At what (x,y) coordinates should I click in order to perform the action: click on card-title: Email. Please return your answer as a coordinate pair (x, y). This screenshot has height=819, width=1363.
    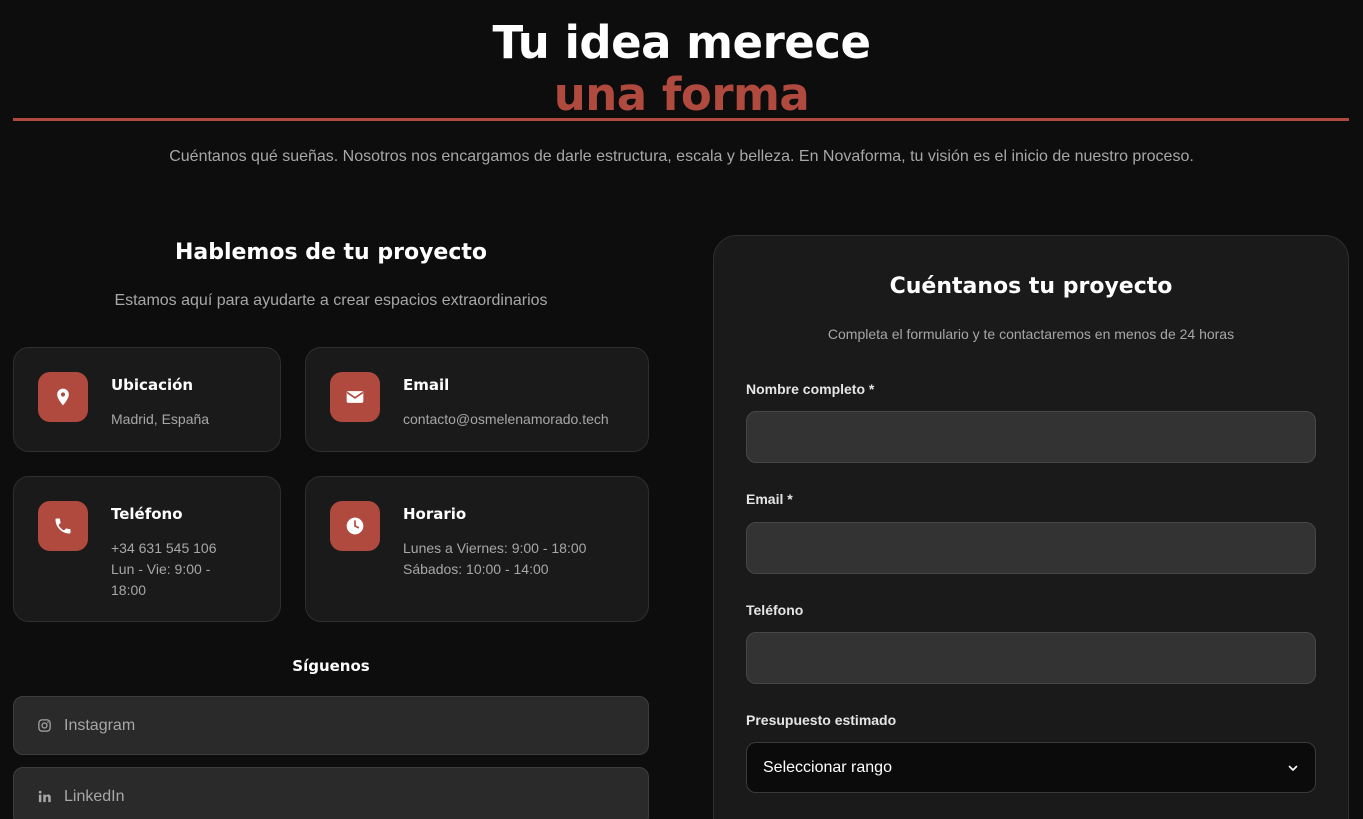
    Looking at the image, I should click on (426, 385).